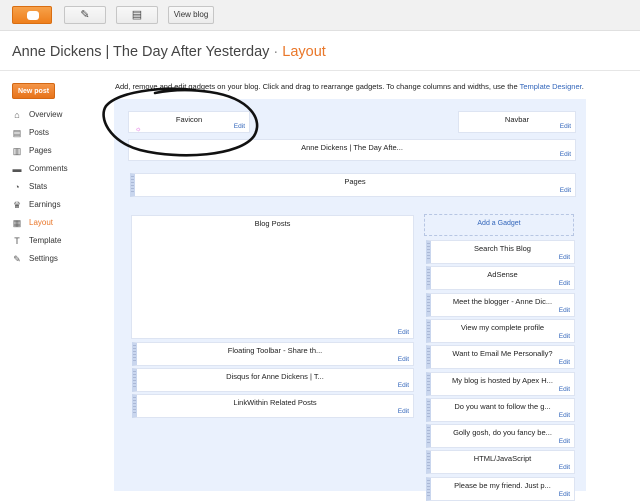 Image resolution: width=640 pixels, height=501 pixels. What do you see at coordinates (33, 91) in the screenshot?
I see `new-post-button: New post` at bounding box center [33, 91].